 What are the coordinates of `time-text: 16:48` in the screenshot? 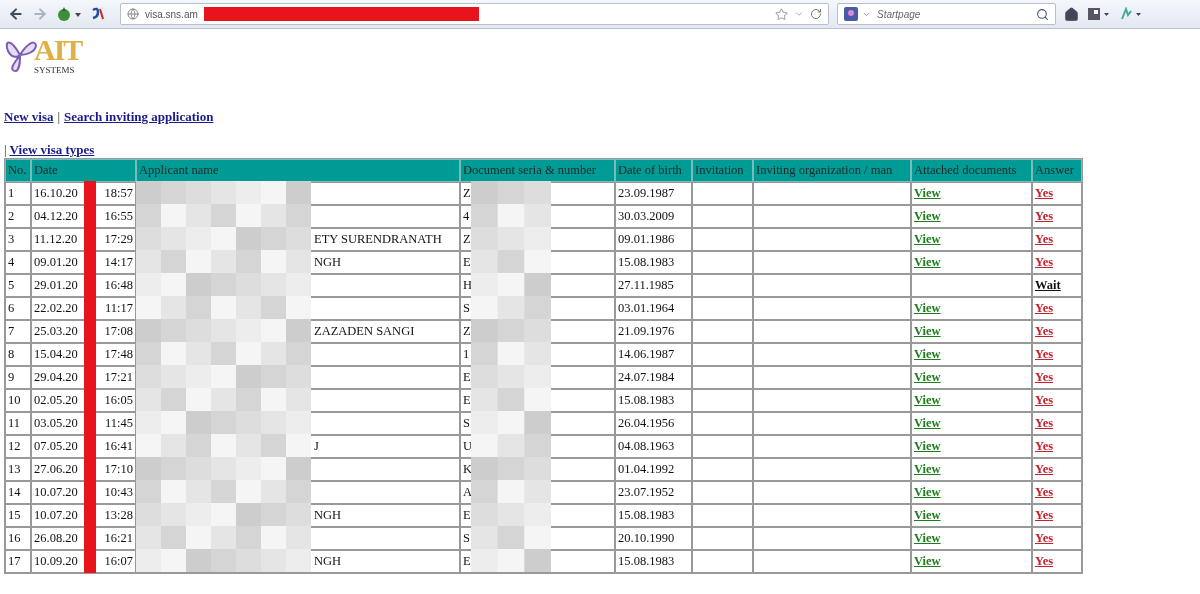 It's located at (118, 285).